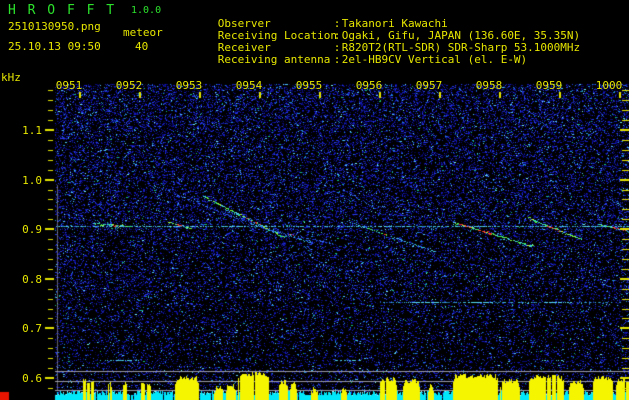 This screenshot has height=400, width=629. I want to click on time-label: 0953, so click(189, 85).